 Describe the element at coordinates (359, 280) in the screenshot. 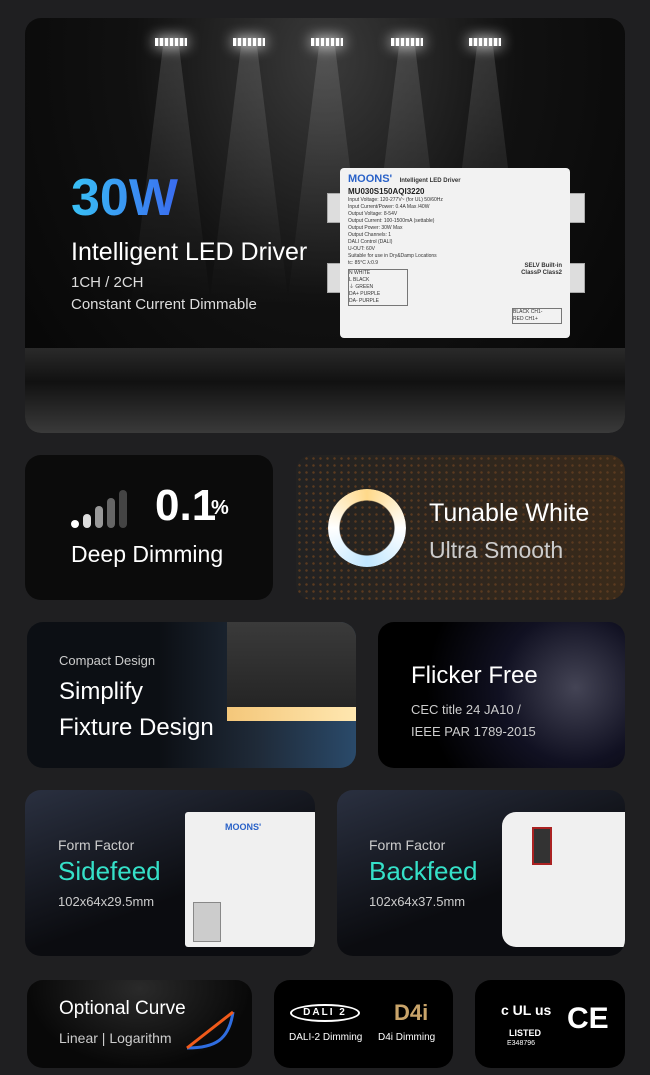

I see `wiring-row: L BLACK` at that location.